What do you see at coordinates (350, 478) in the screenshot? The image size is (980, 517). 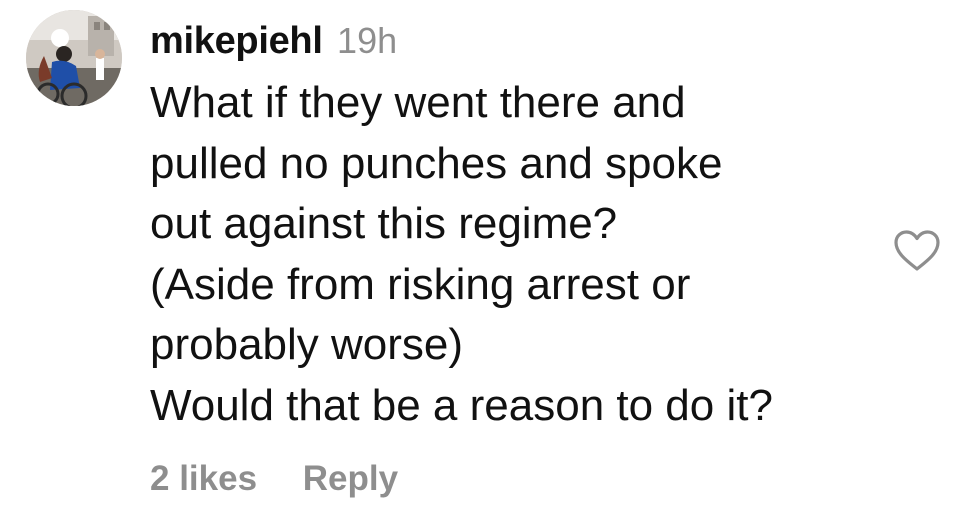 I see `reply-button: Reply` at bounding box center [350, 478].